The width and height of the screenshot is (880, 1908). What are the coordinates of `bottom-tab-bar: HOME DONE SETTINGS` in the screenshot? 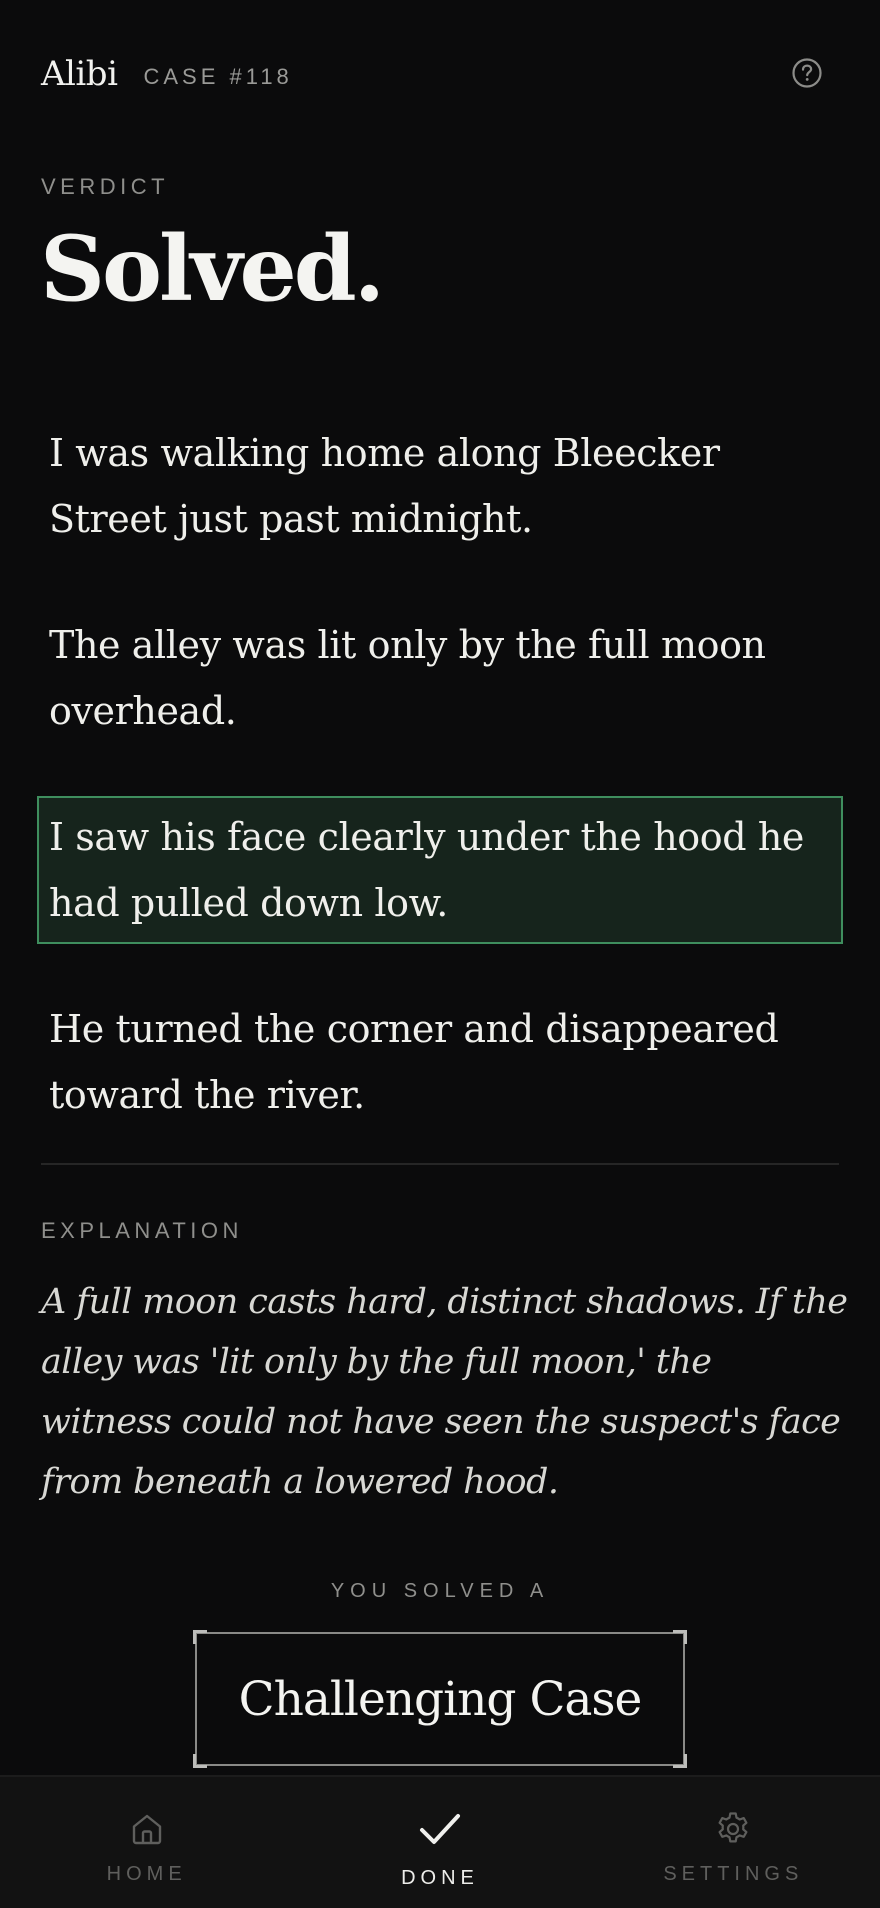 It's located at (440, 1841).